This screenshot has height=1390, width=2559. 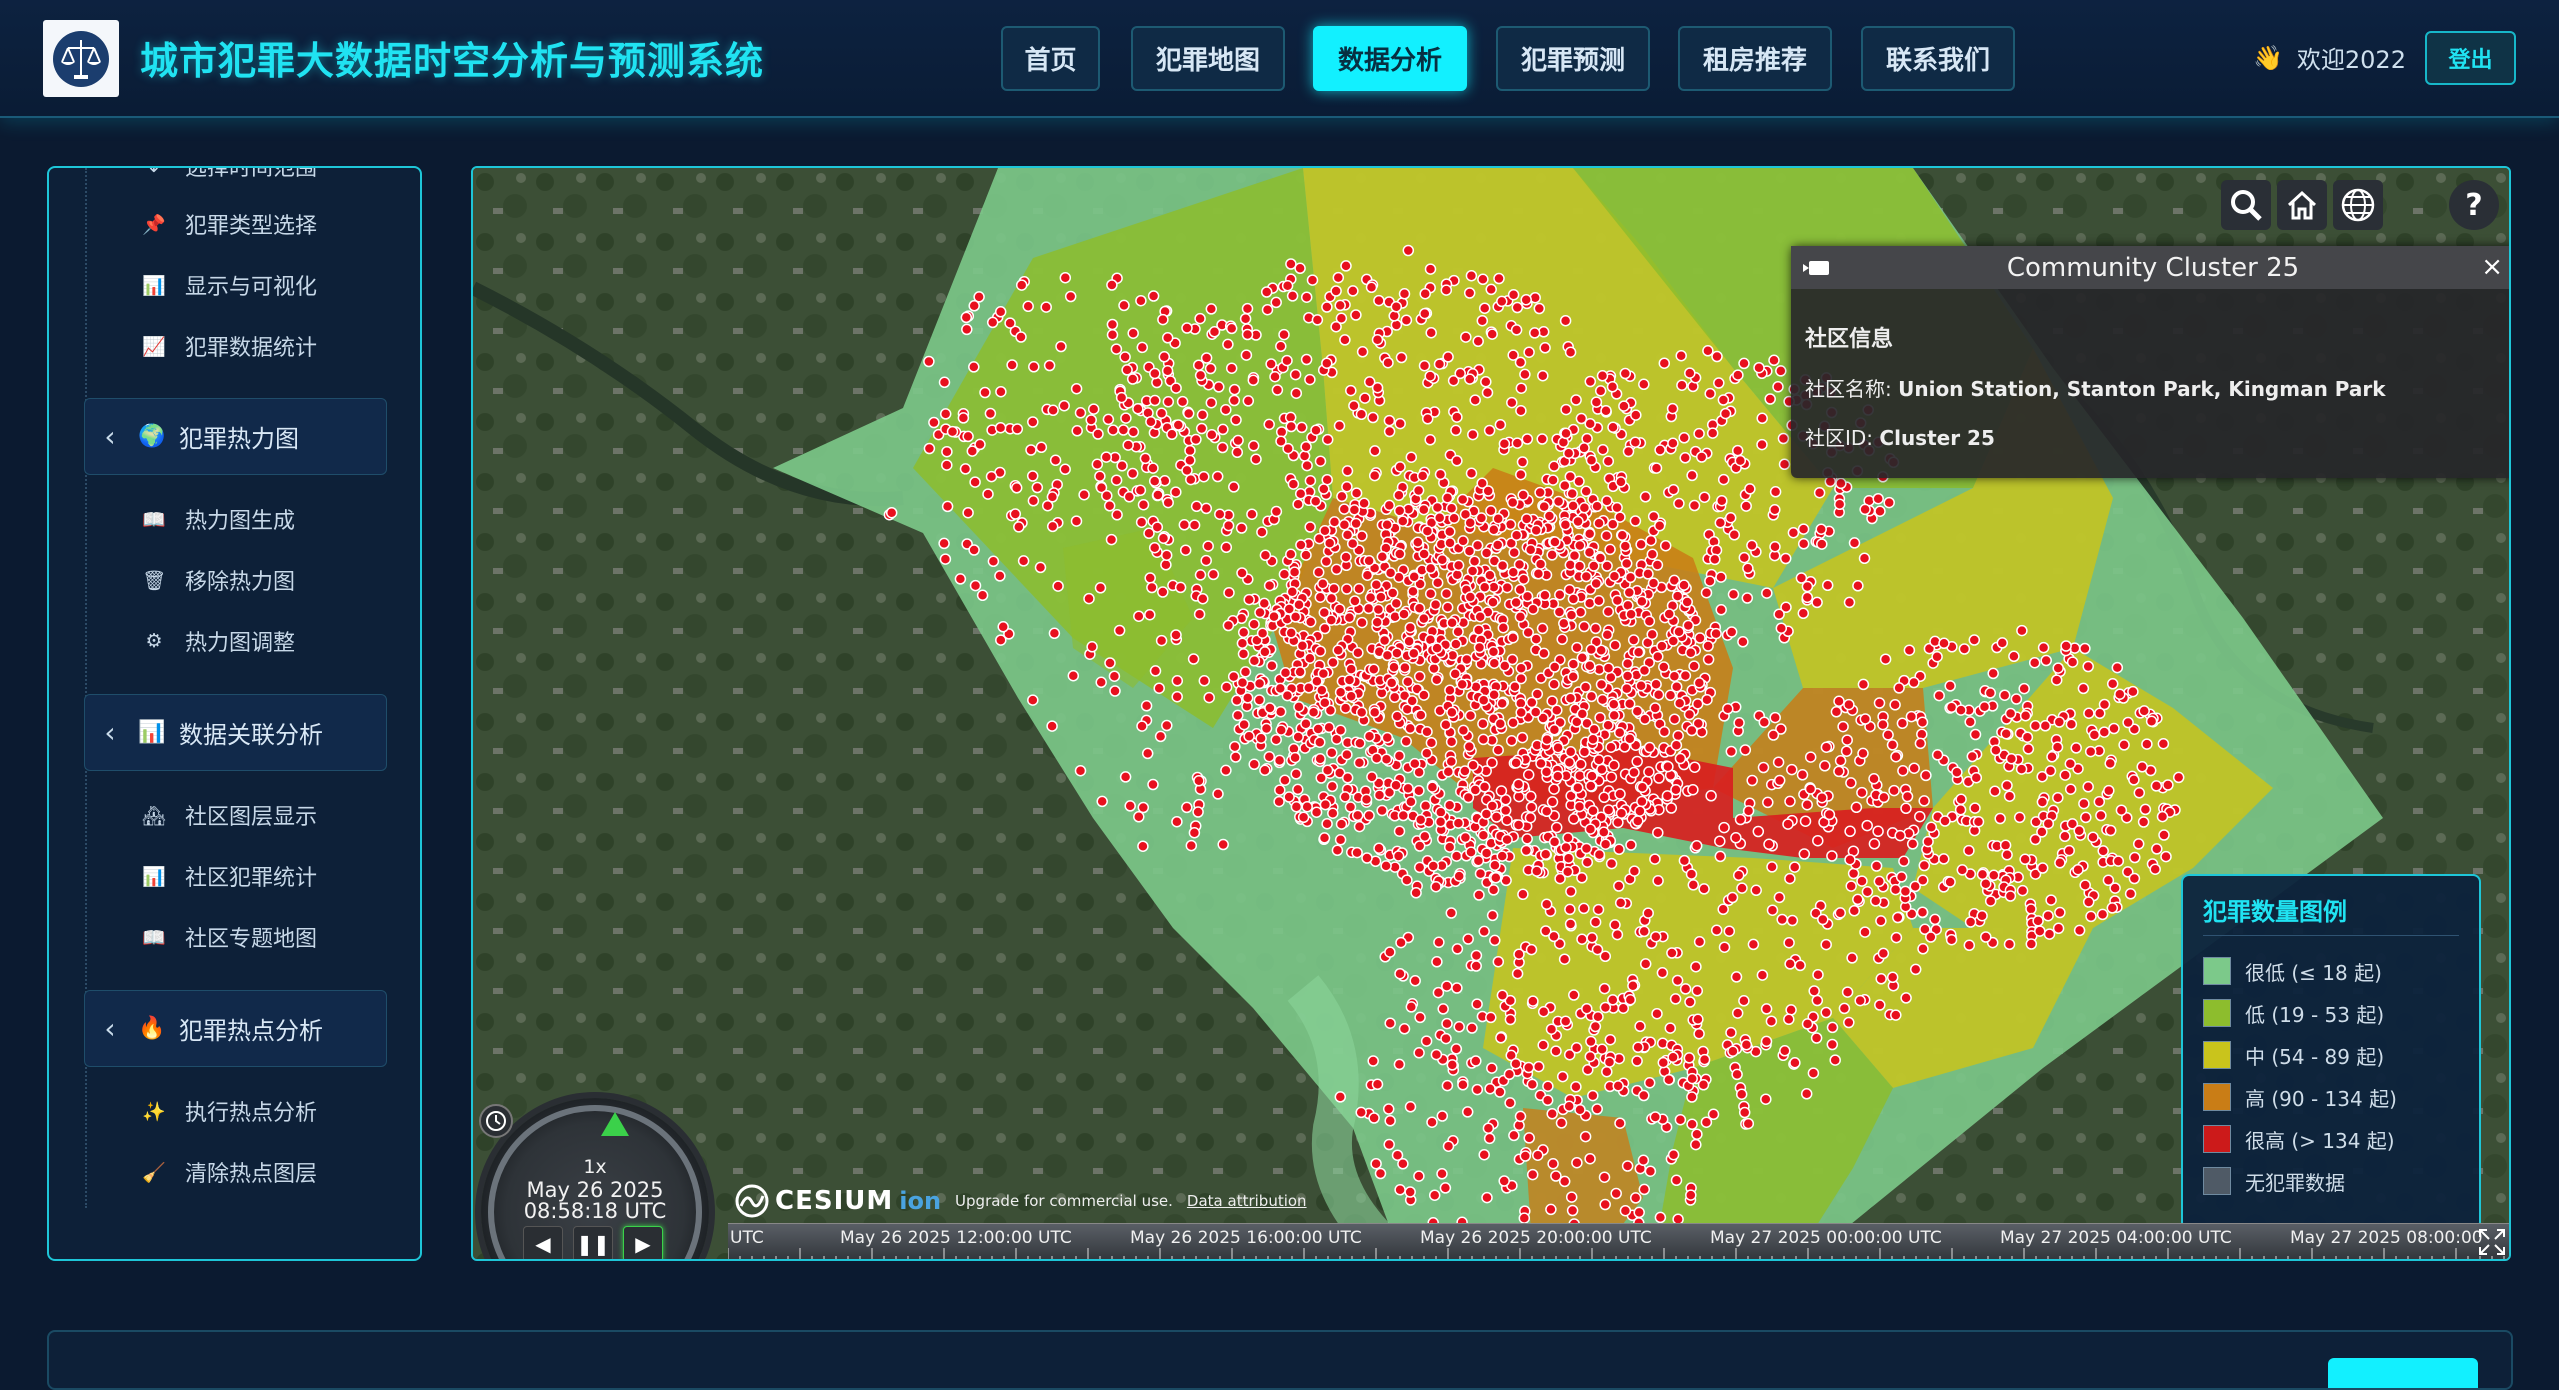 What do you see at coordinates (229, 1172) in the screenshot?
I see `sidebar-item-clear-hotspot: 🧹 清除热点图层` at bounding box center [229, 1172].